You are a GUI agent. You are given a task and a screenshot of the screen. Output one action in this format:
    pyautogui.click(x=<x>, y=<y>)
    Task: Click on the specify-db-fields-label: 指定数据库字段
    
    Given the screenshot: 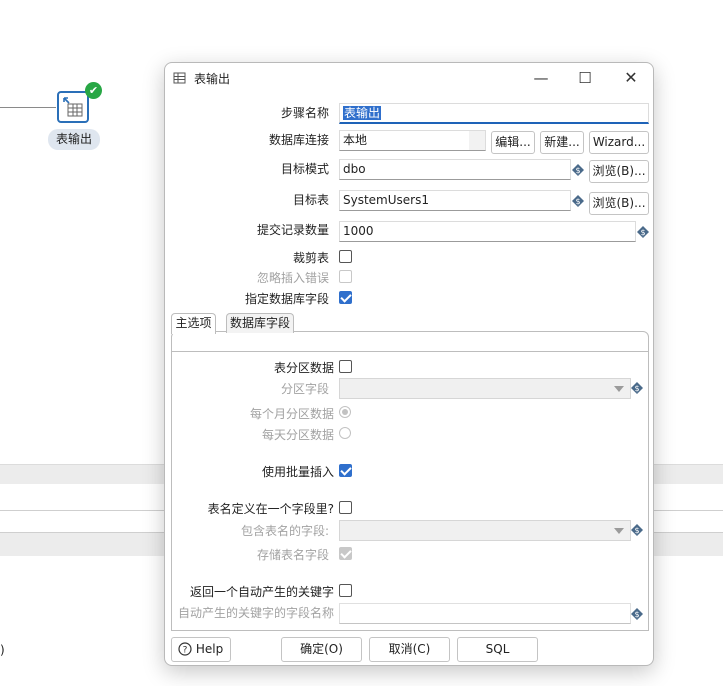 What is the action you would take?
    pyautogui.click(x=286, y=299)
    